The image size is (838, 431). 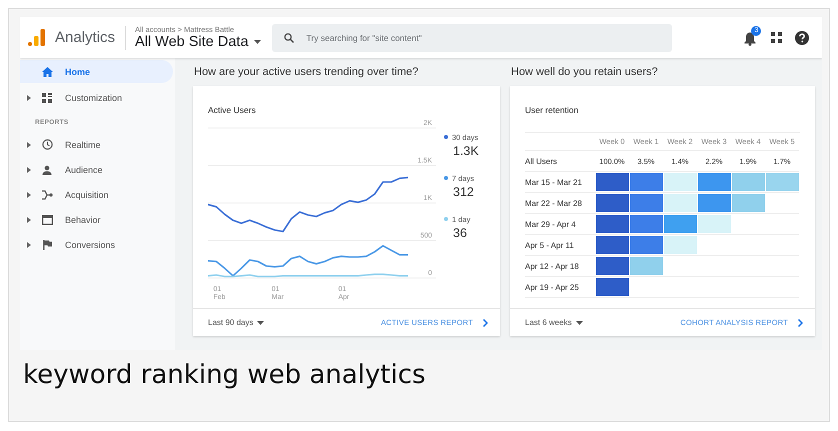 I want to click on metric-value: 312, so click(x=463, y=193).